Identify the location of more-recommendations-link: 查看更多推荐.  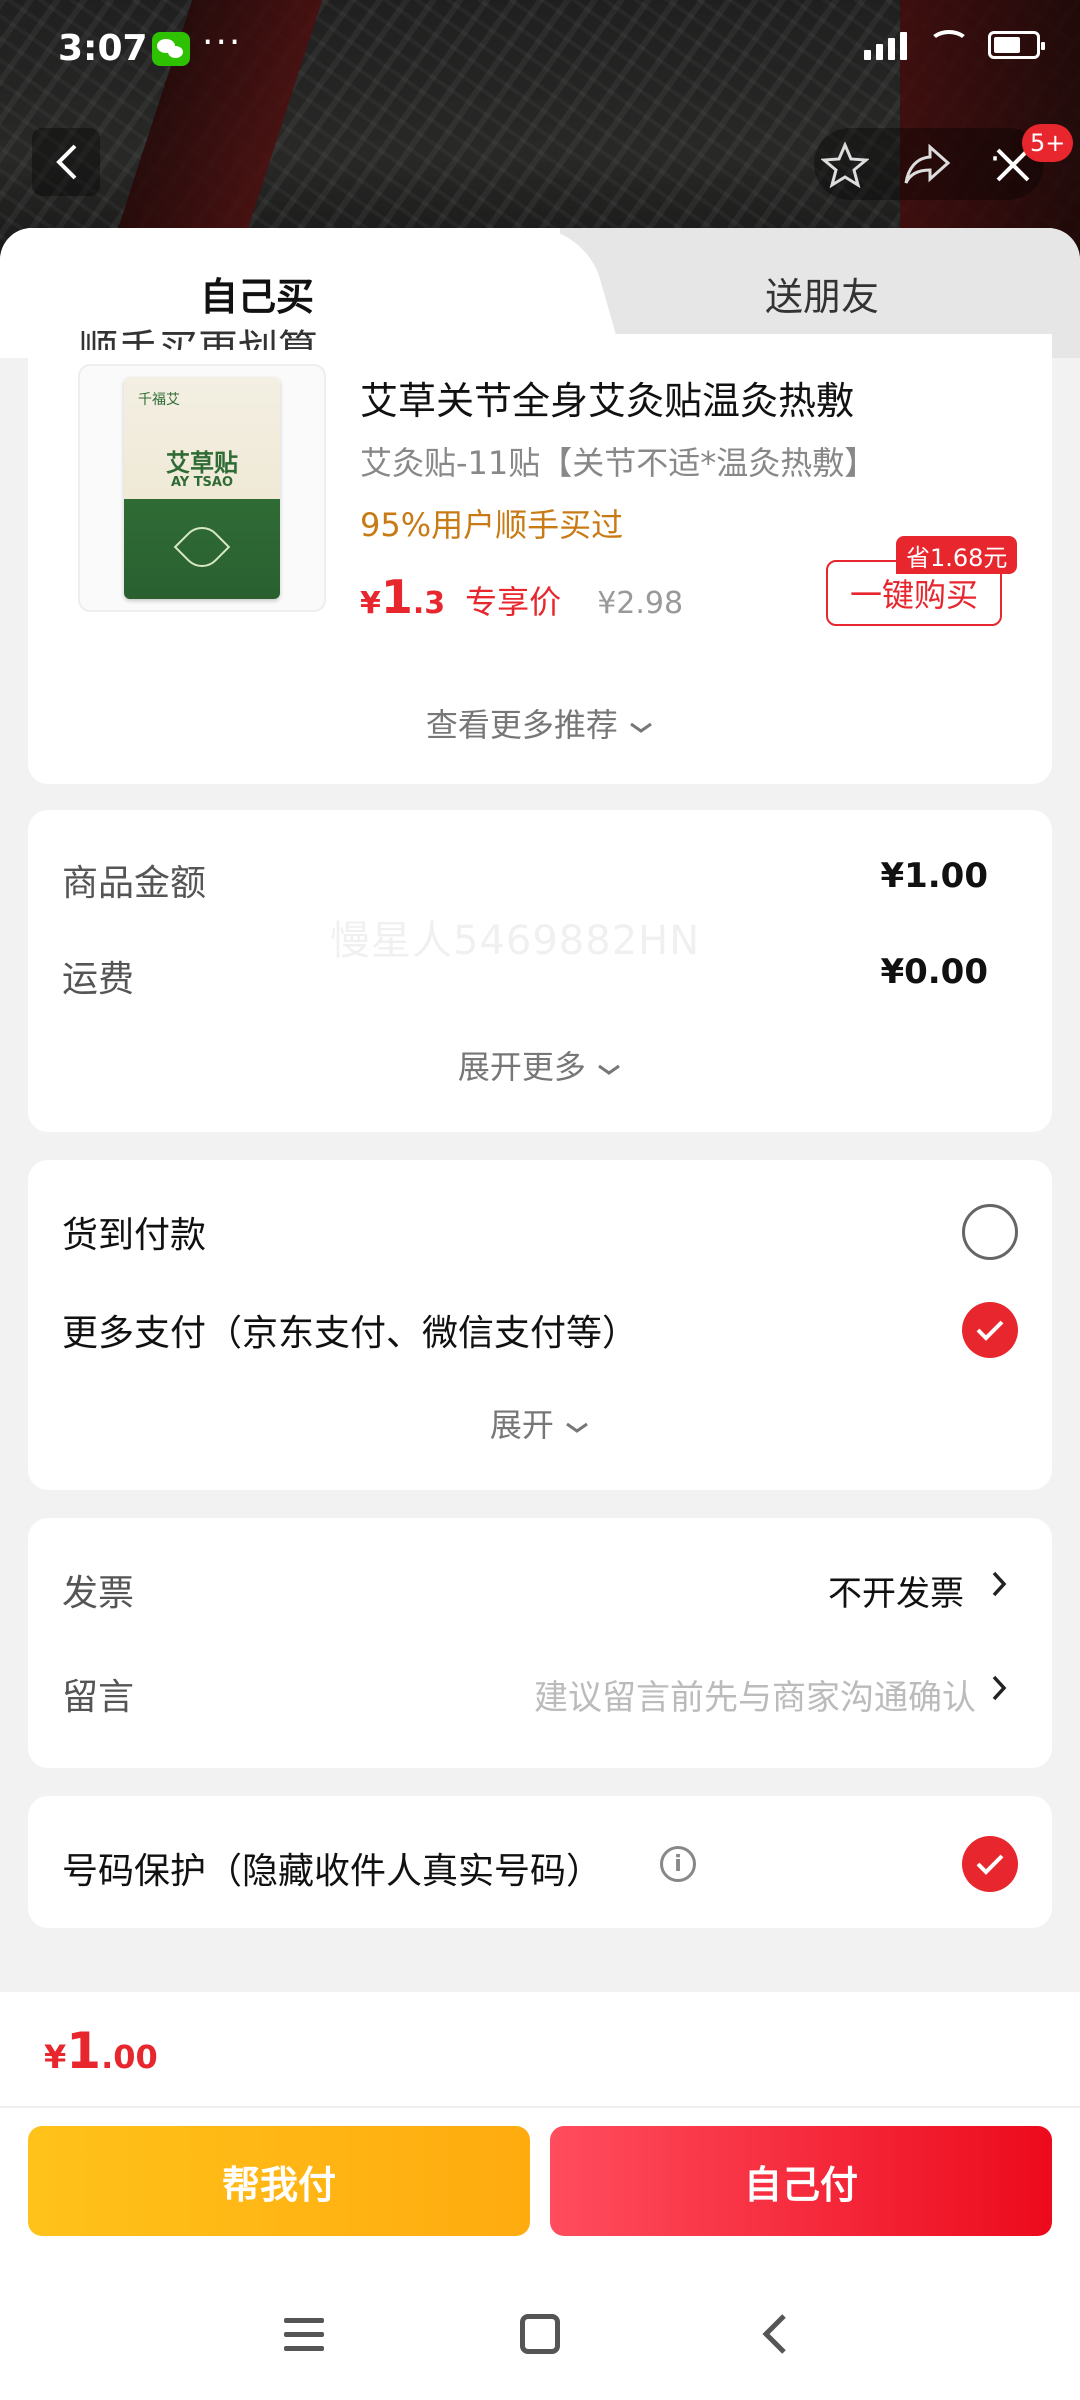
(540, 723).